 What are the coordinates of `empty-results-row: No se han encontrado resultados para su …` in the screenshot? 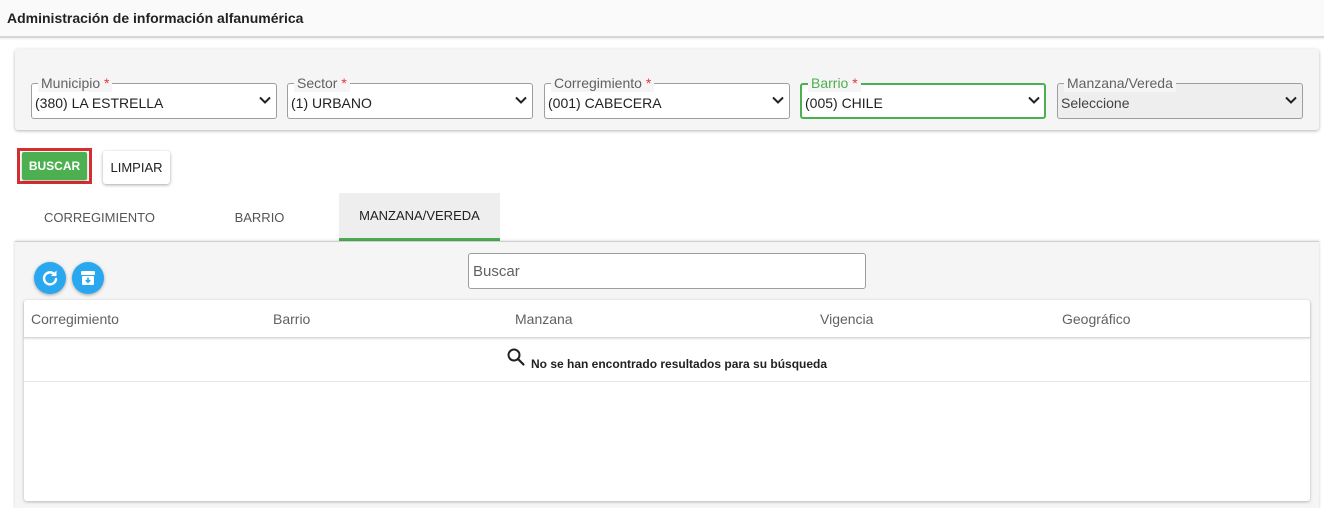 It's located at (667, 360).